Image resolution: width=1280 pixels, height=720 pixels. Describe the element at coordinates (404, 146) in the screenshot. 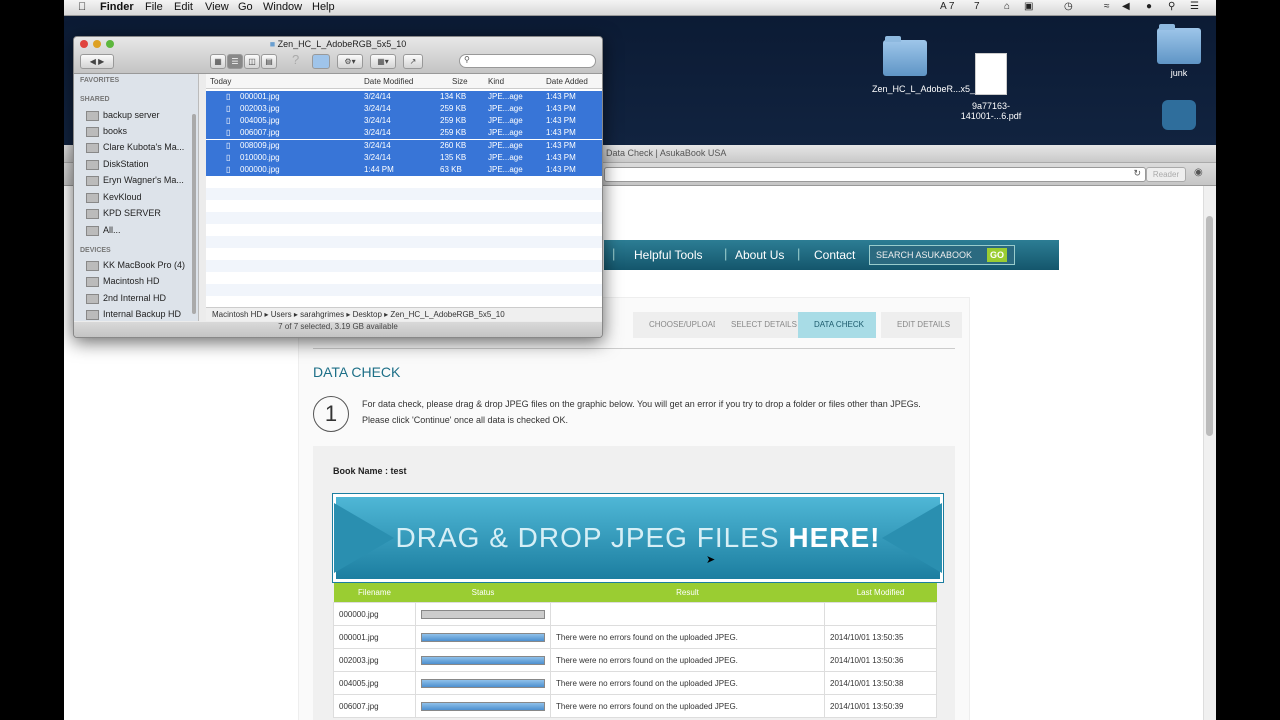

I see `file-row: ▯ 008009.jpg 3/24/14 260 KB JPE...age 1:43 PM` at that location.